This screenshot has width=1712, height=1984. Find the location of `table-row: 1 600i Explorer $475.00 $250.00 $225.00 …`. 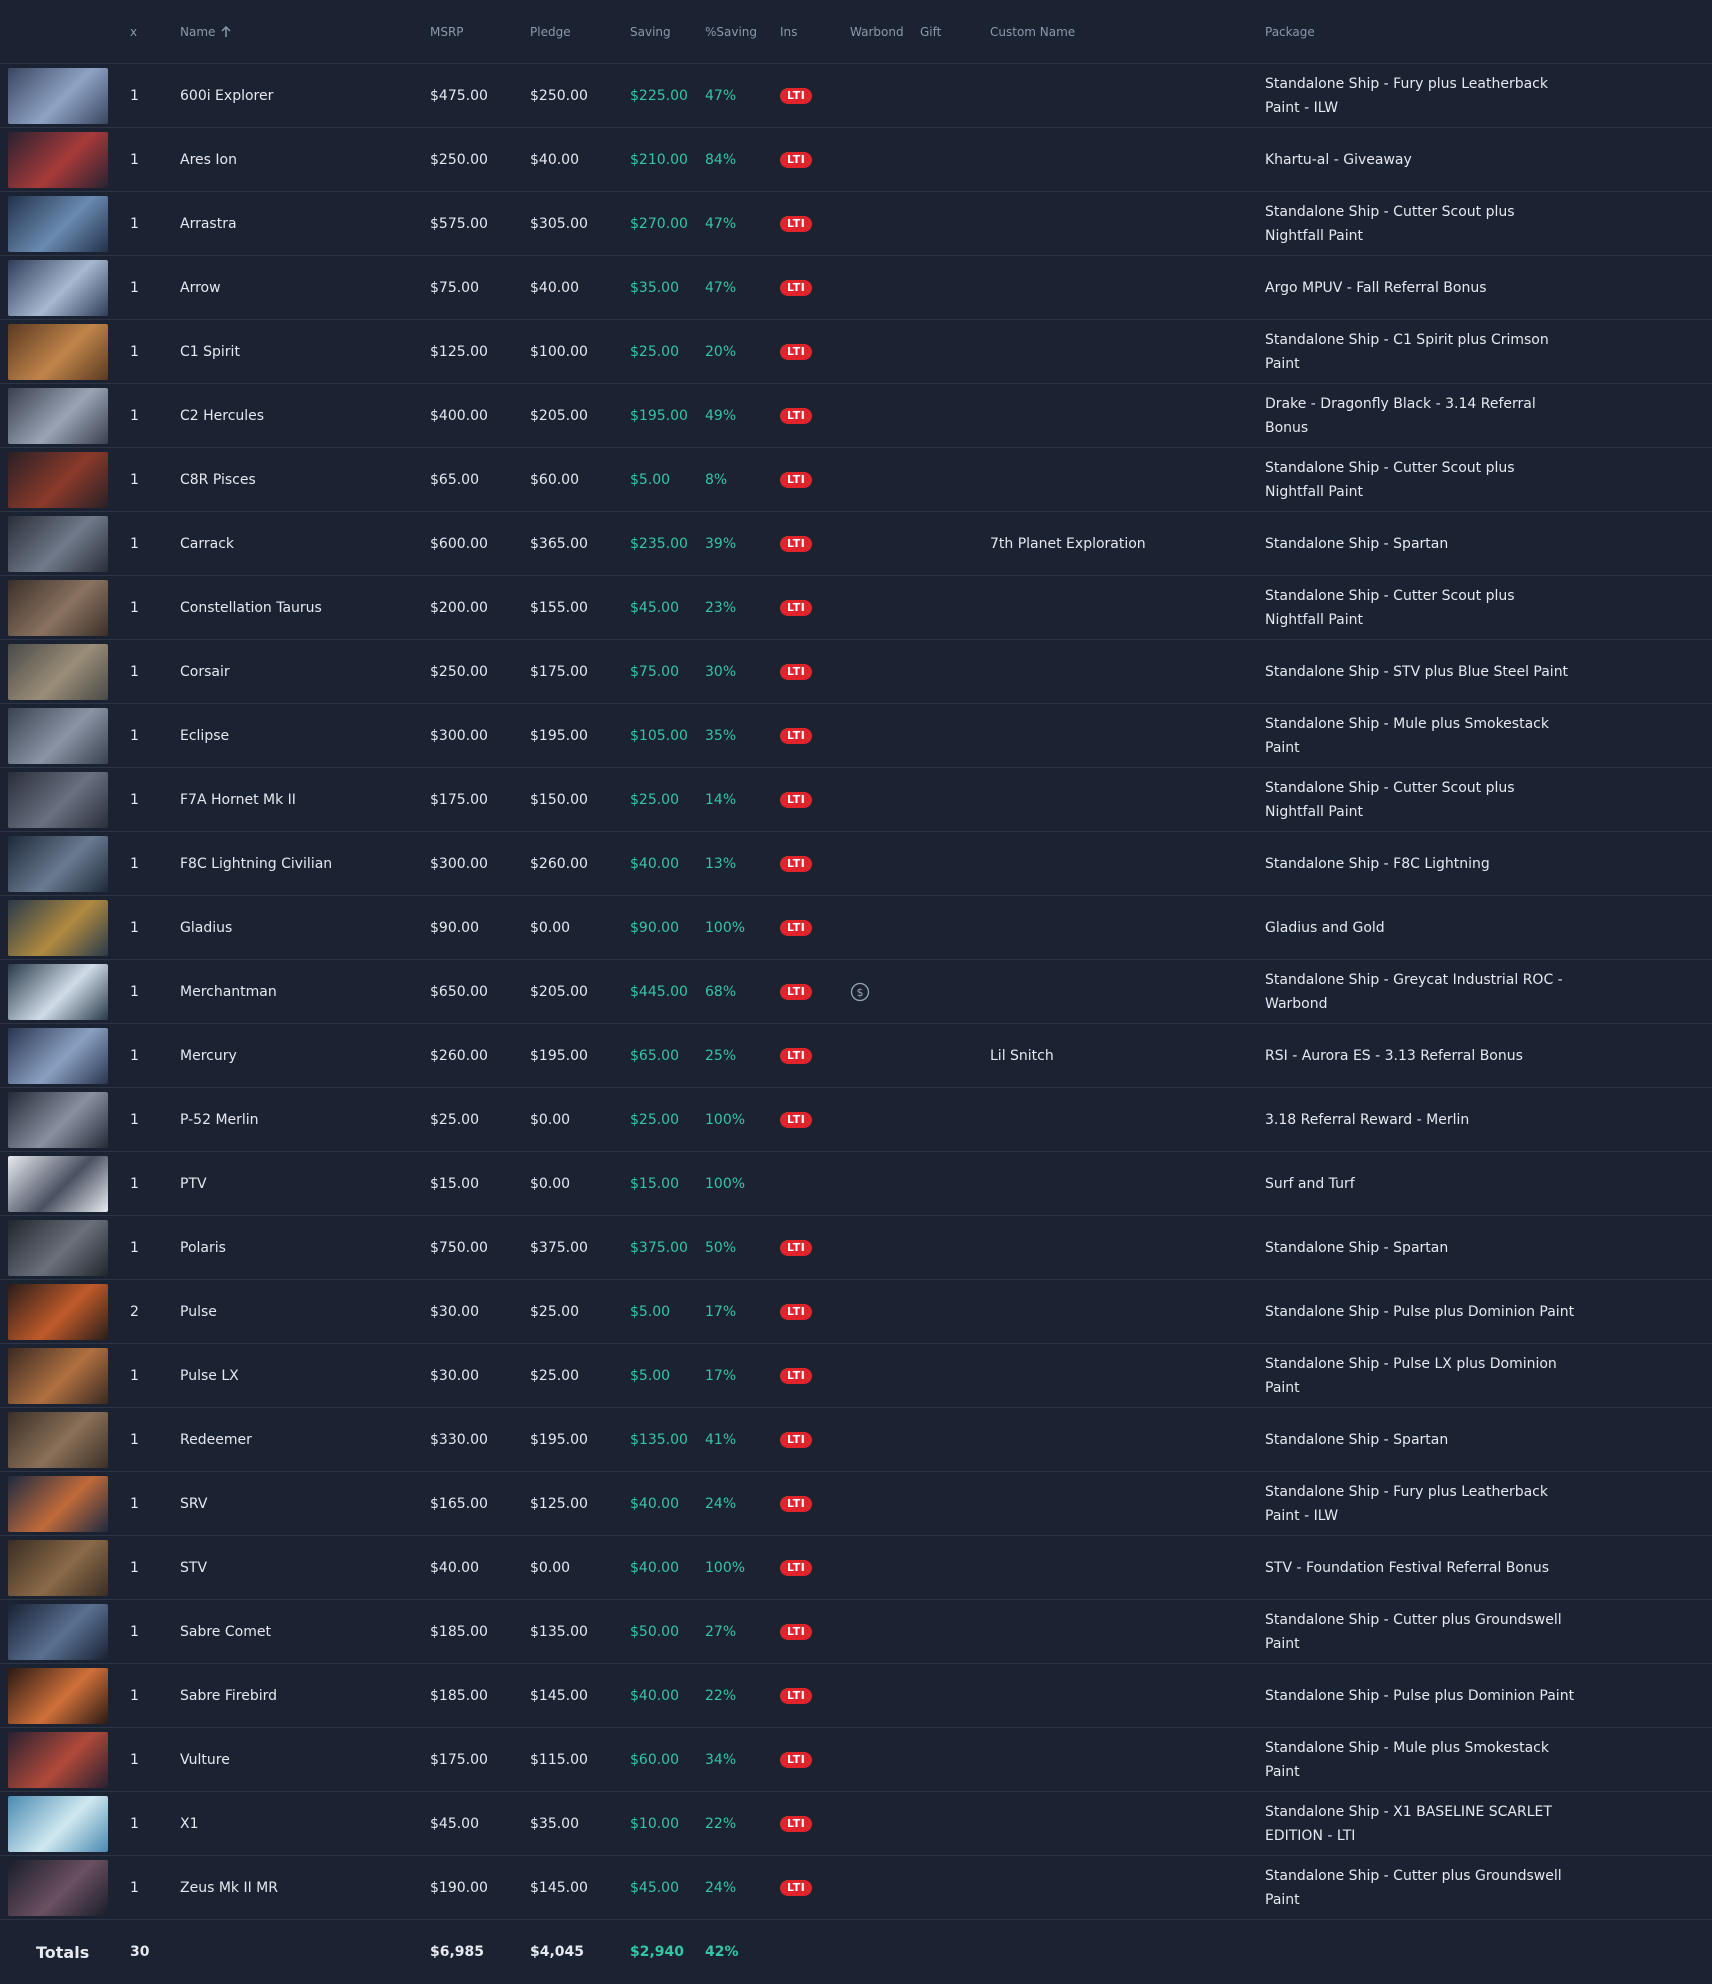

table-row: 1 600i Explorer $475.00 $250.00 $225.00 … is located at coordinates (856, 96).